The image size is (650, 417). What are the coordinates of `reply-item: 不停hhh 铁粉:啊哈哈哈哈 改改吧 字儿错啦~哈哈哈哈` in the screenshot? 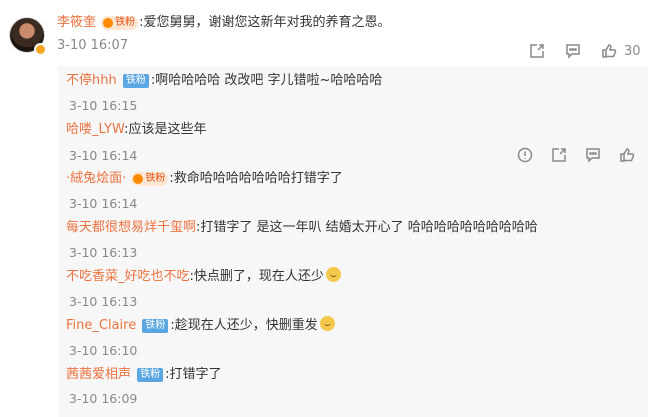 It's located at (224, 81).